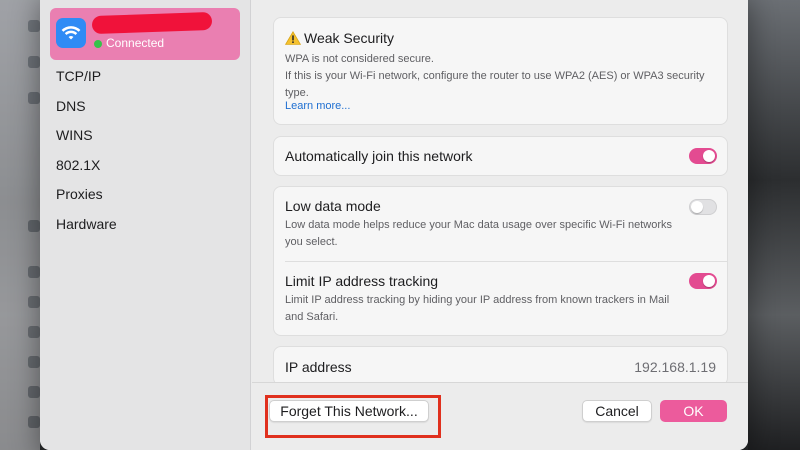 The height and width of the screenshot is (450, 800). I want to click on background-window, so click(20, 225).